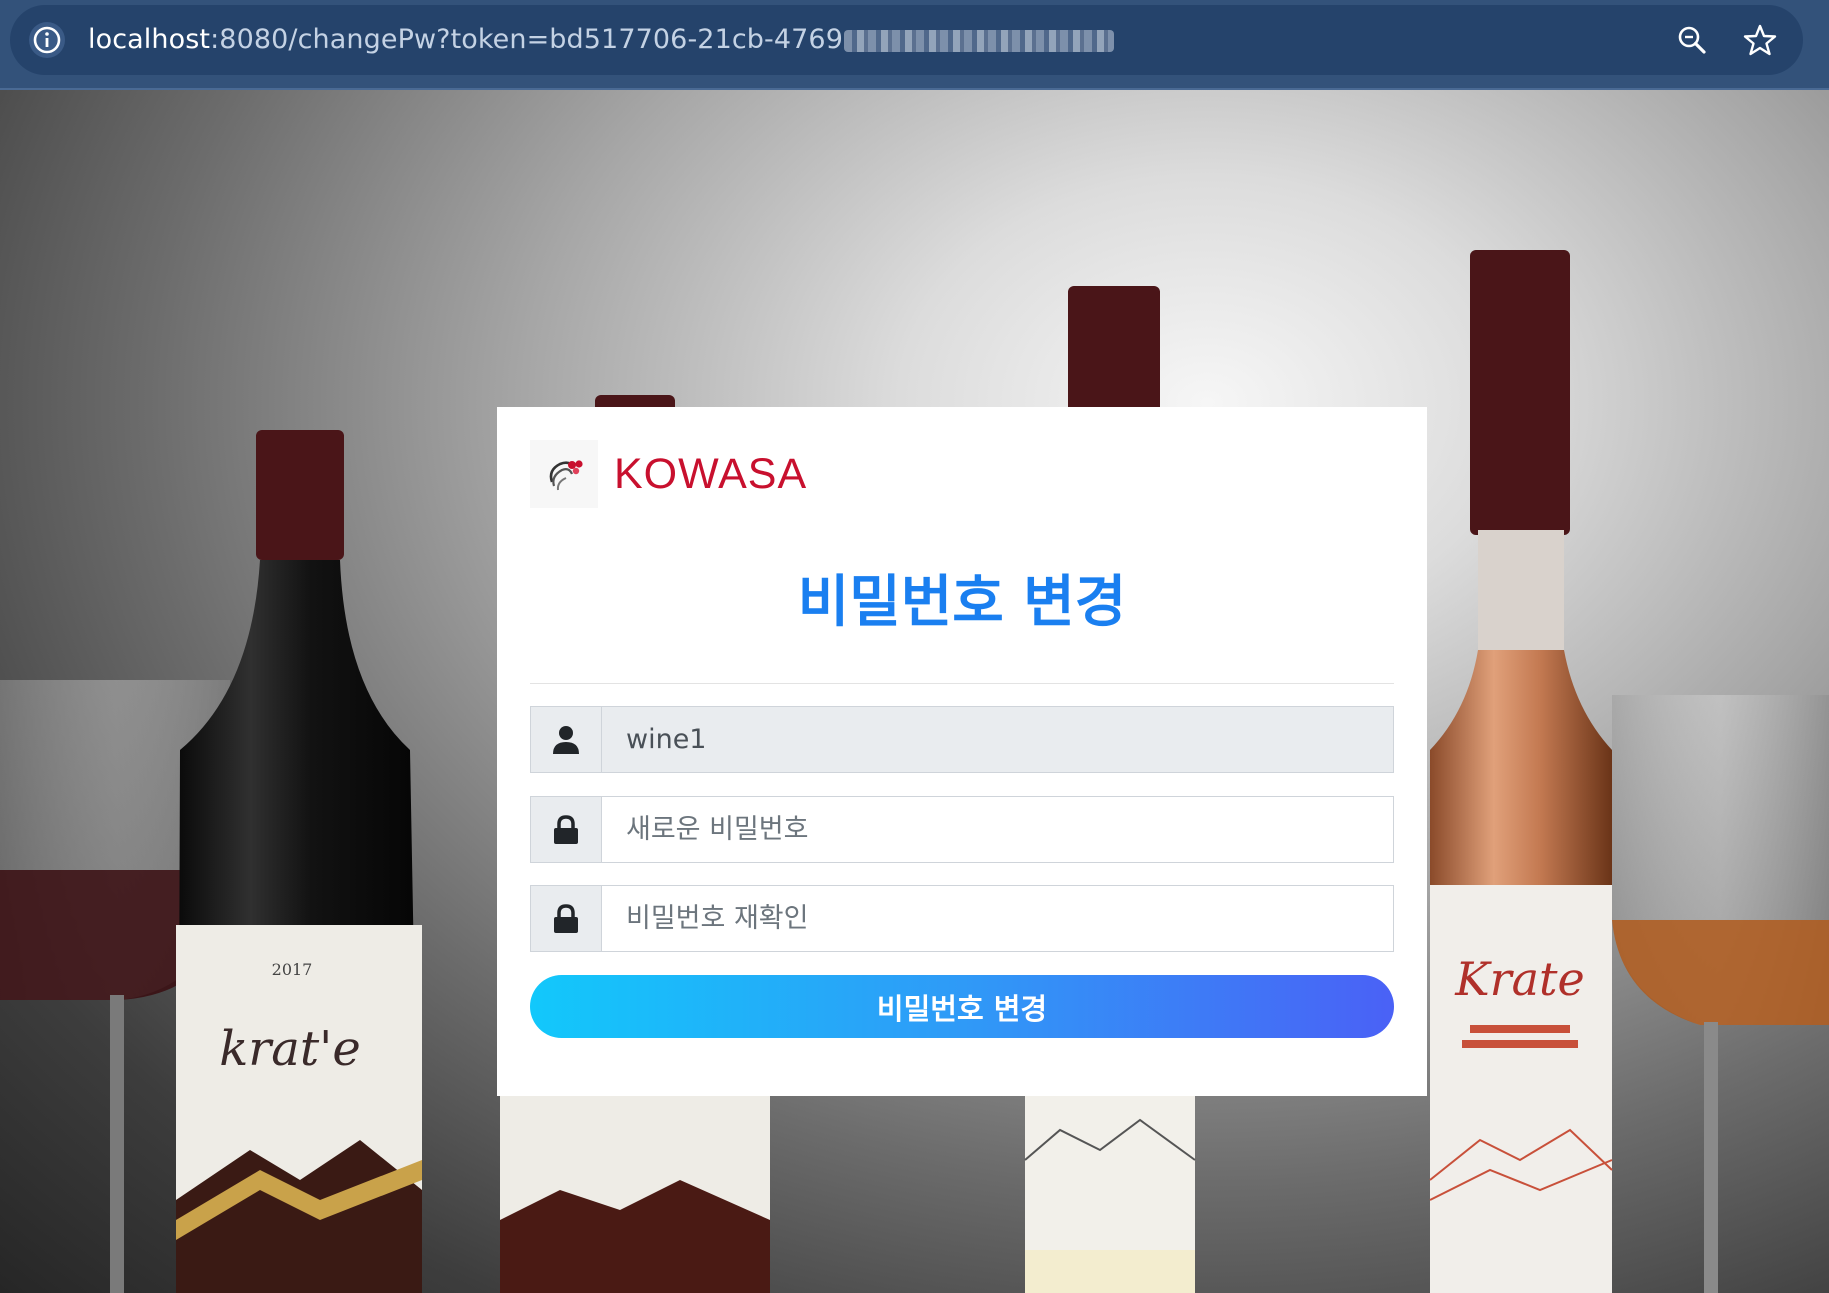 The height and width of the screenshot is (1293, 1829). I want to click on info-icon, so click(47, 40).